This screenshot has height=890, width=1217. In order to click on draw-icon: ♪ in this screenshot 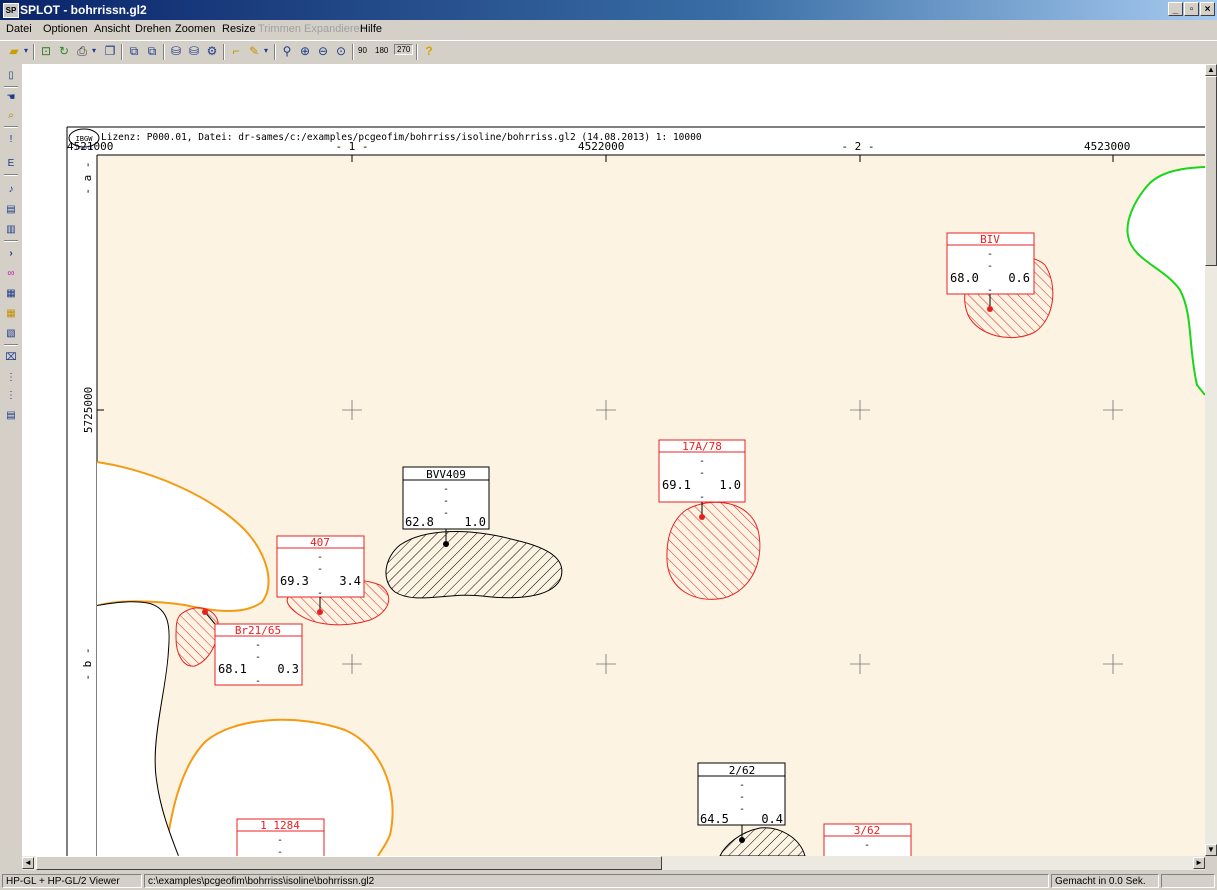, I will do `click(11, 190)`.